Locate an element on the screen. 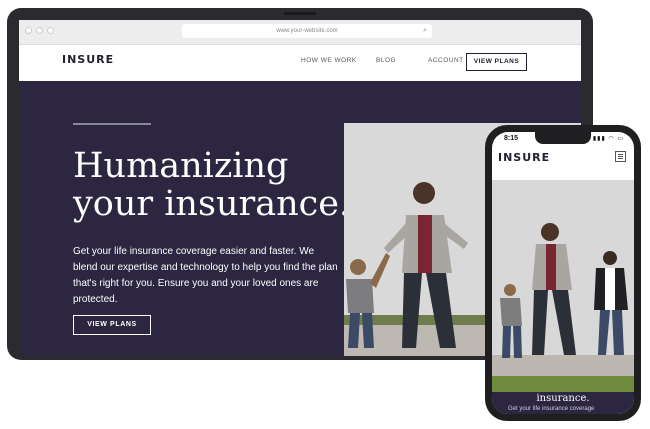 Image resolution: width=650 pixels, height=429 pixels. hero-headline: Humanizing your insurance. is located at coordinates (218, 185).